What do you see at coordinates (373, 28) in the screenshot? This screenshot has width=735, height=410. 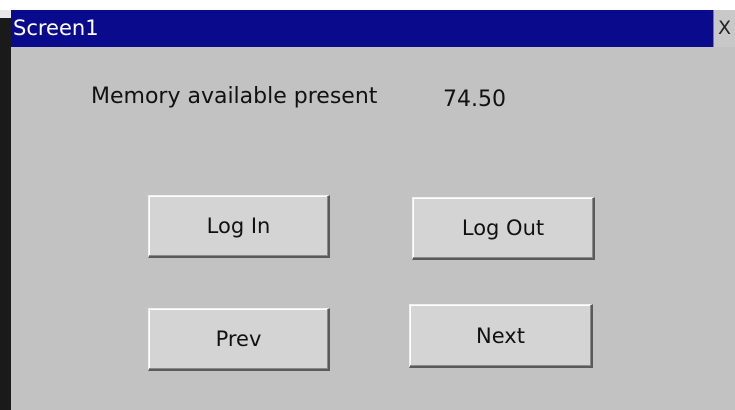 I see `title-bar: Screen1 X` at bounding box center [373, 28].